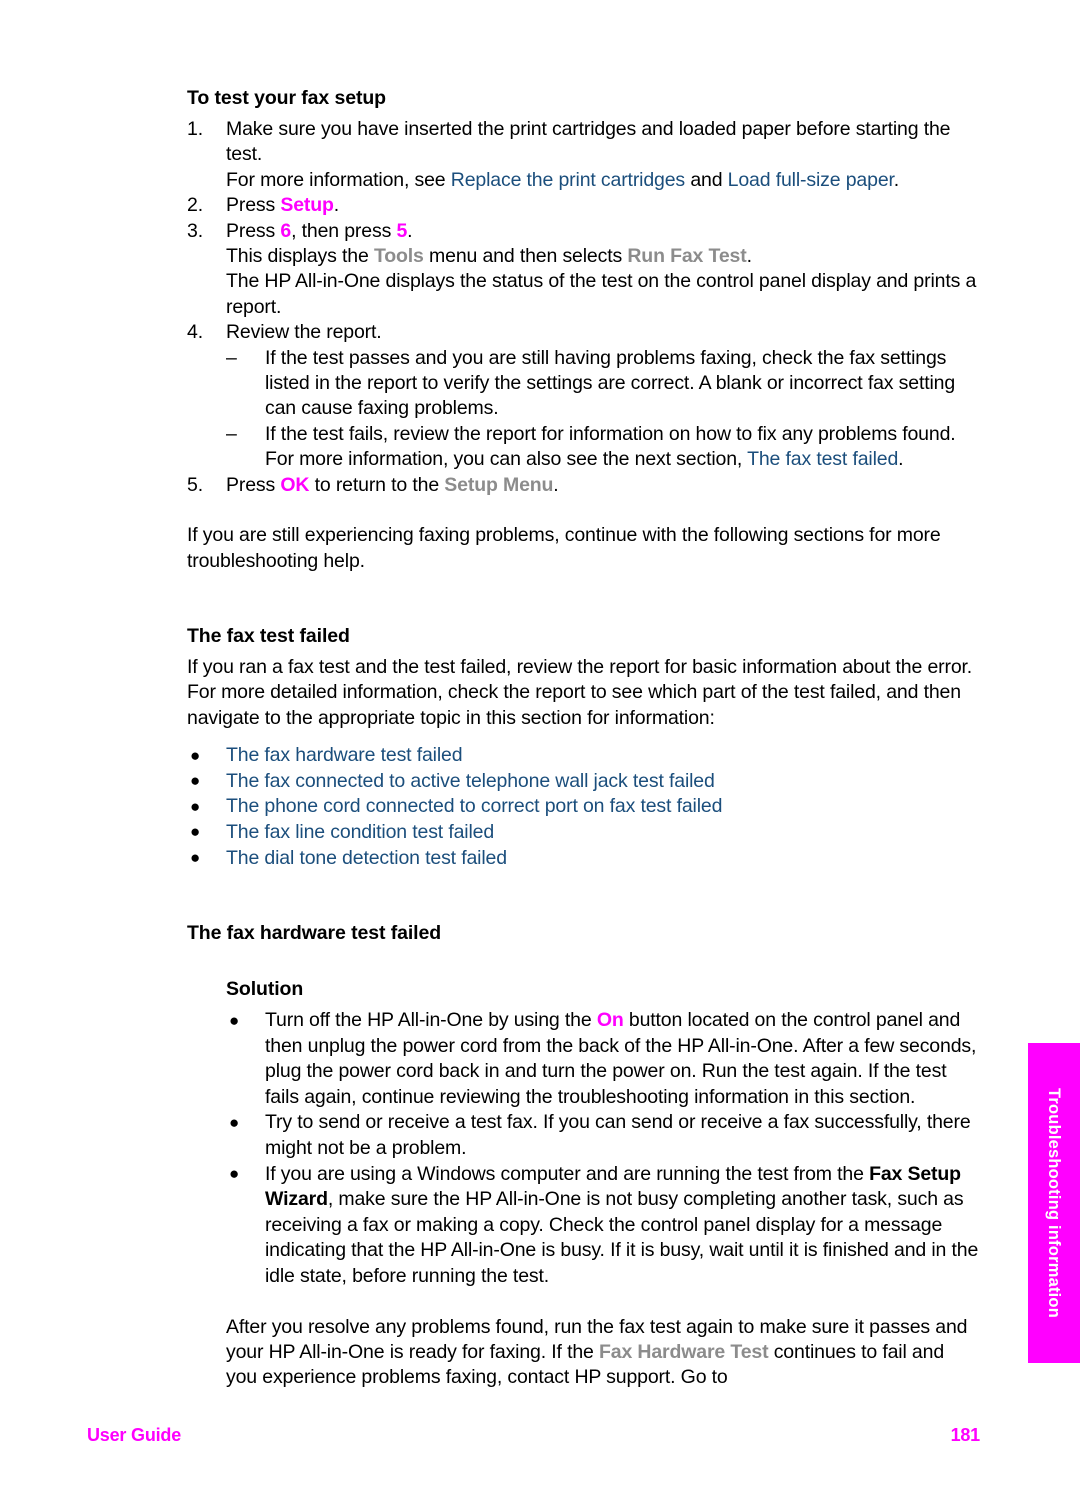  What do you see at coordinates (583, 756) in the screenshot?
I see `list-item: ● The fax hardware test failed` at bounding box center [583, 756].